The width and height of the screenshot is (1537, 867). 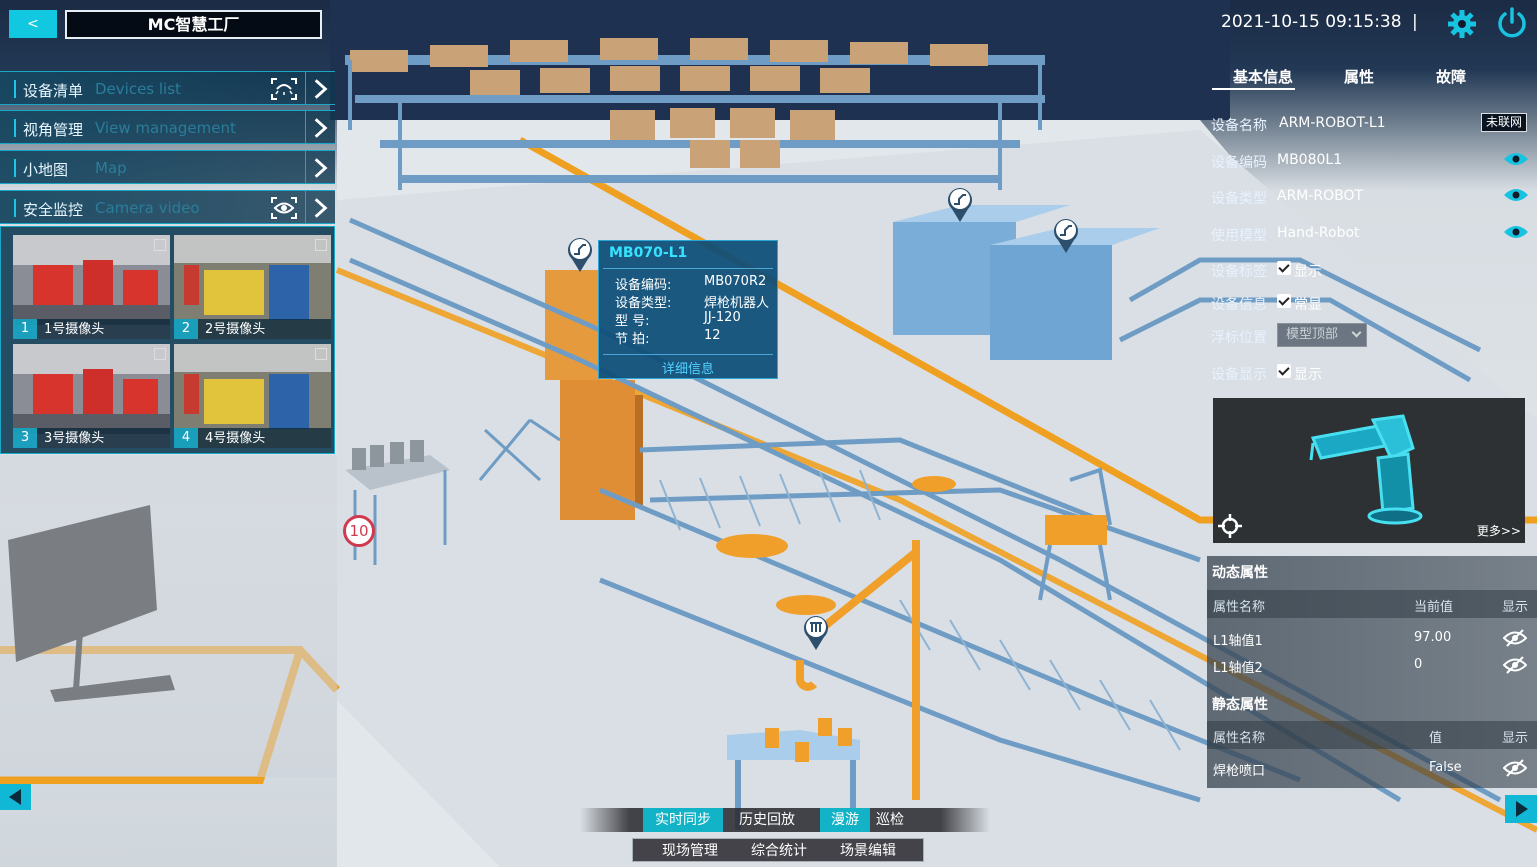 What do you see at coordinates (1451, 76) in the screenshot?
I see `tab-faults: 故障` at bounding box center [1451, 76].